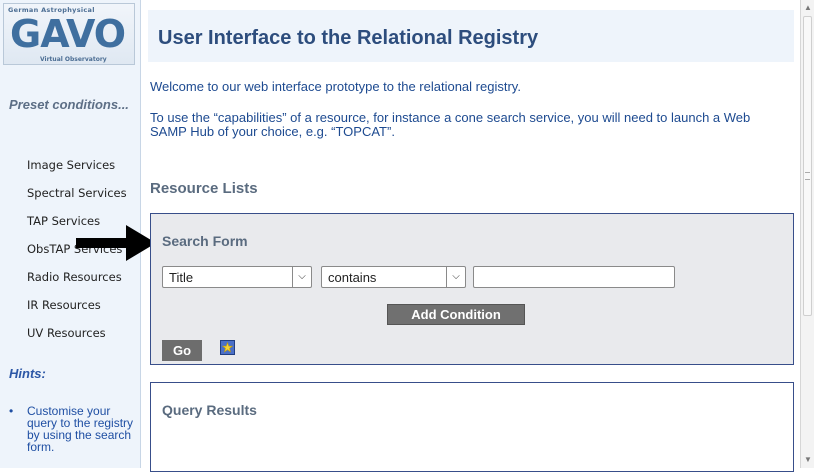  I want to click on pointing-arrow-icon, so click(116, 243).